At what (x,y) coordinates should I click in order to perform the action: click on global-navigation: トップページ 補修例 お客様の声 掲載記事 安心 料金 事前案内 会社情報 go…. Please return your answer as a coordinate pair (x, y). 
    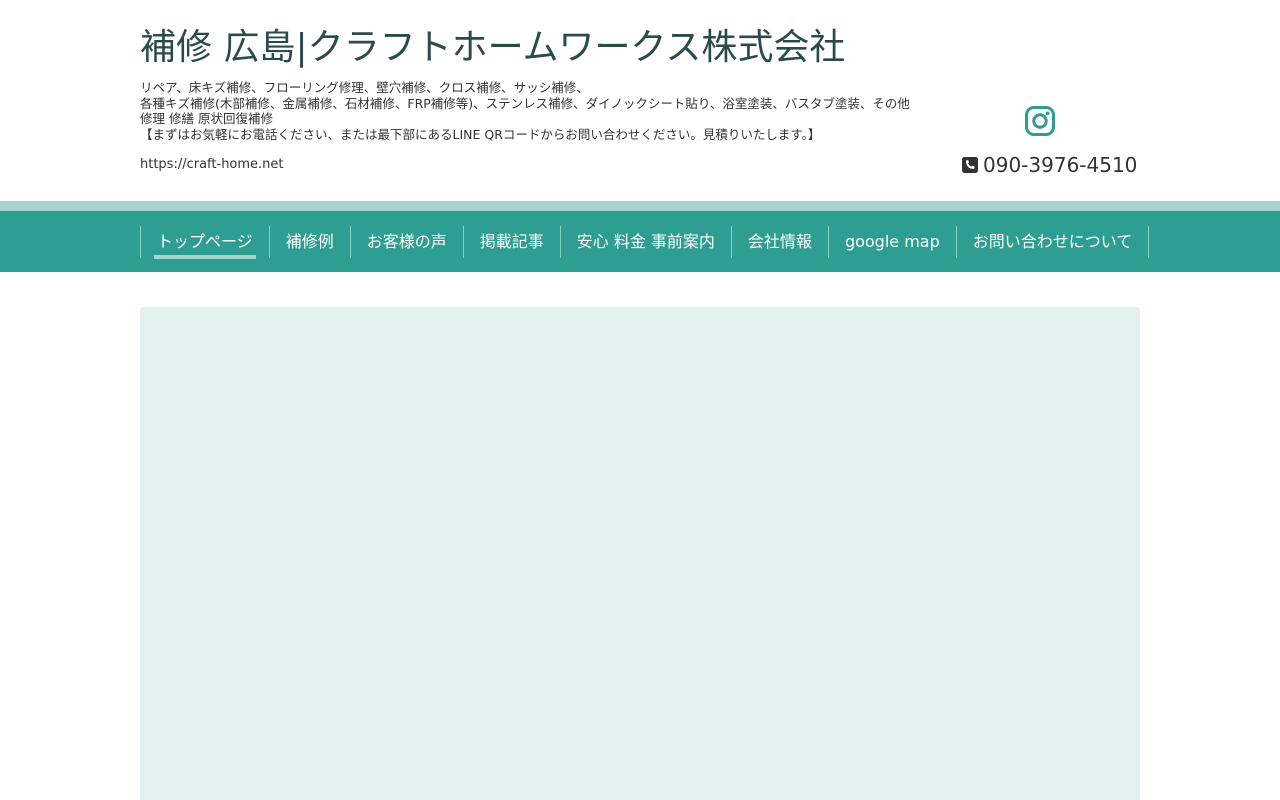
    Looking at the image, I should click on (640, 241).